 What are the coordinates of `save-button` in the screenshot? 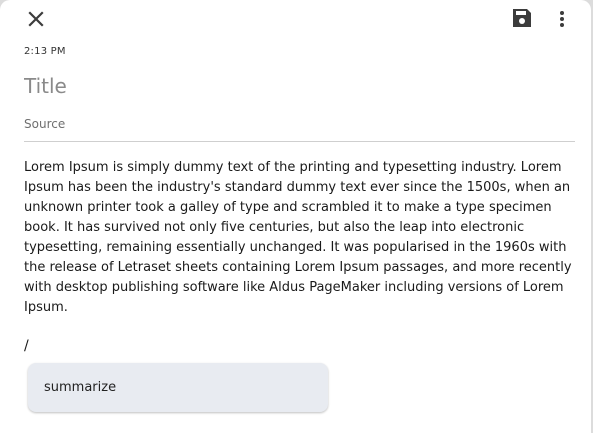 It's located at (522, 18).